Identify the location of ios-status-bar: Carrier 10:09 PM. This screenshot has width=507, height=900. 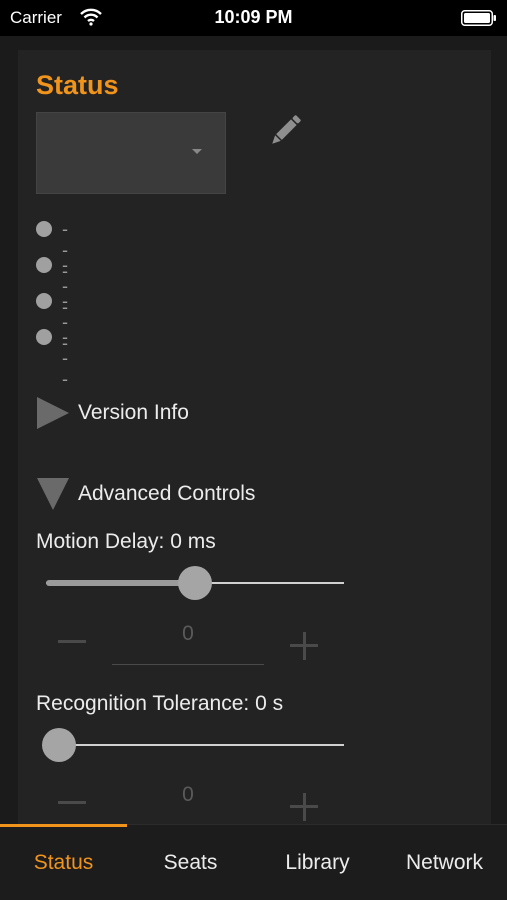
(253, 18).